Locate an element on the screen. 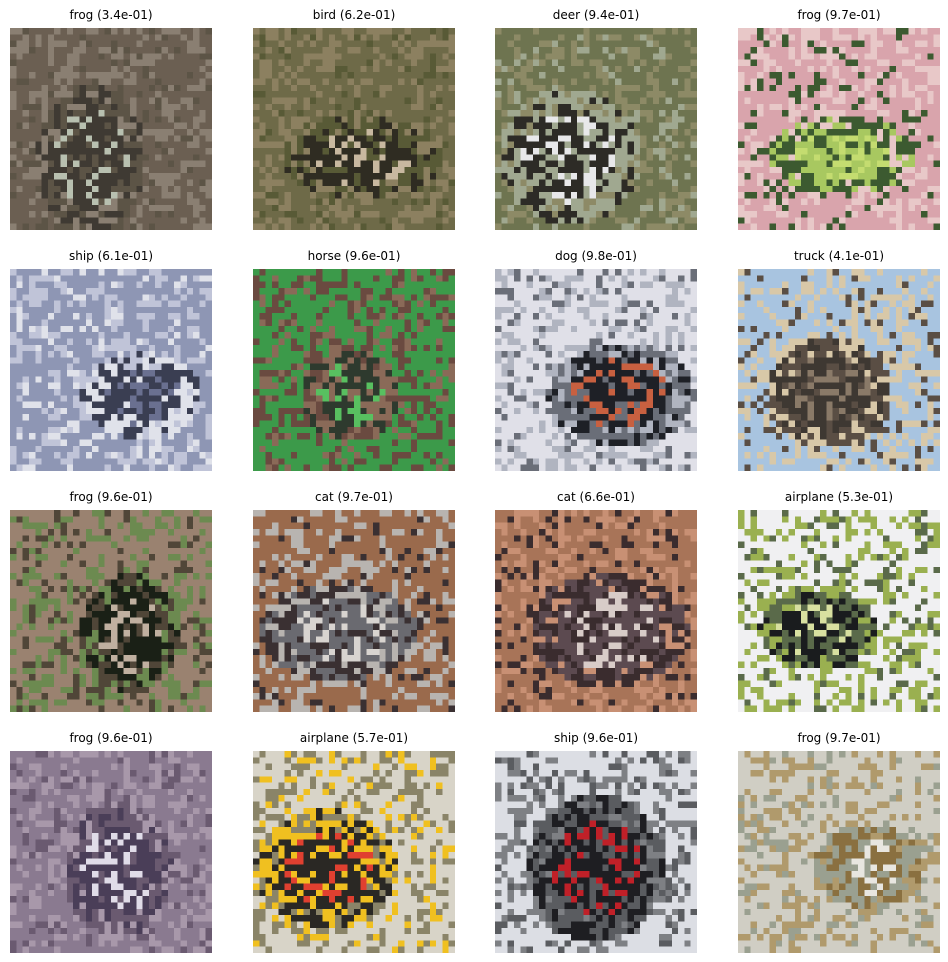 The image size is (948, 962). panel-caption: cat (9.7e-01) is located at coordinates (354, 497).